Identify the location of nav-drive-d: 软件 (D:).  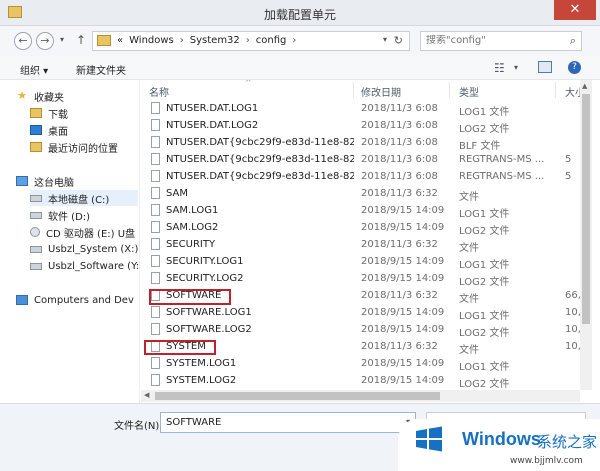
(84, 215).